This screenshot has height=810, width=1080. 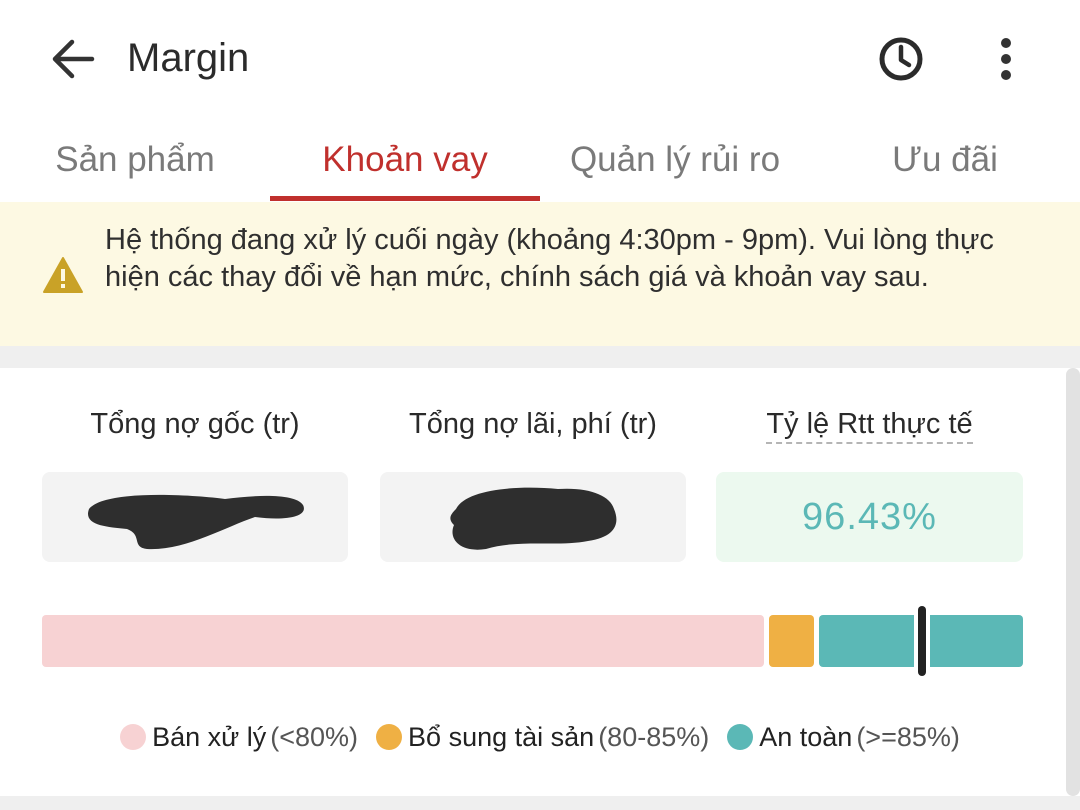 I want to click on back-button, so click(x=73, y=59).